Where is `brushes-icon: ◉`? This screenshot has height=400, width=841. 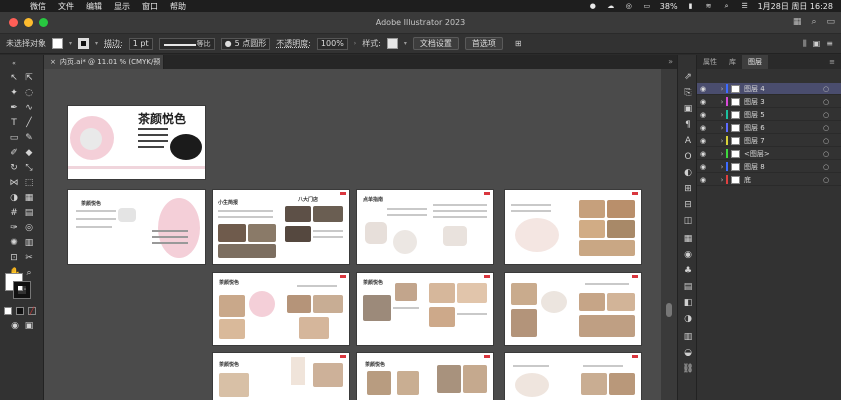 brushes-icon: ◉ is located at coordinates (688, 255).